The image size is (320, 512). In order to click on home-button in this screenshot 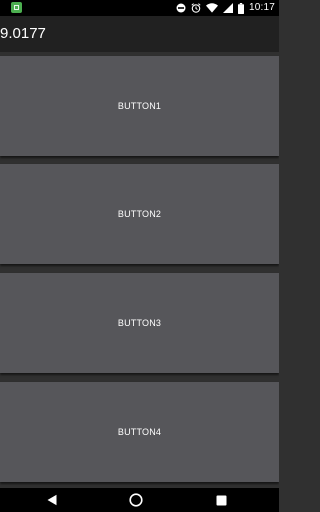, I will do `click(136, 500)`.